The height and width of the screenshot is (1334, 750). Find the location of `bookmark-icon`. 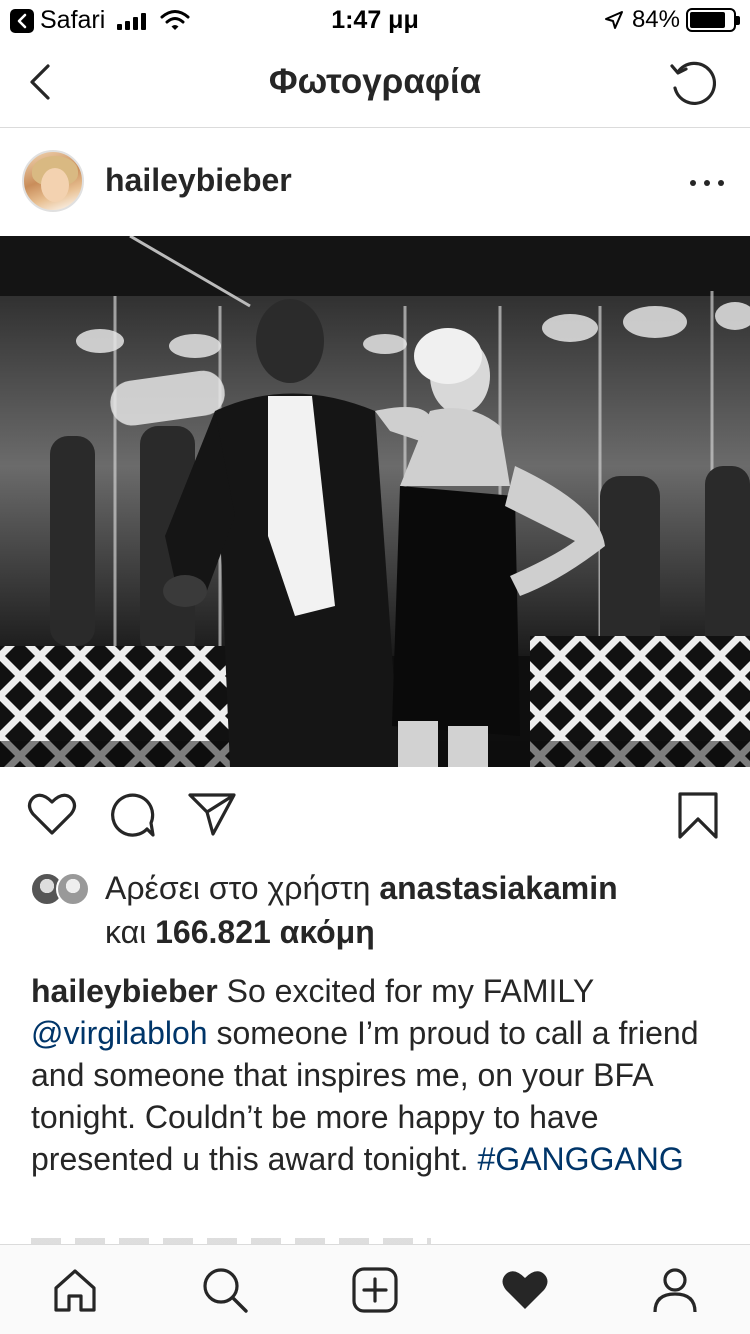

bookmark-icon is located at coordinates (698, 816).